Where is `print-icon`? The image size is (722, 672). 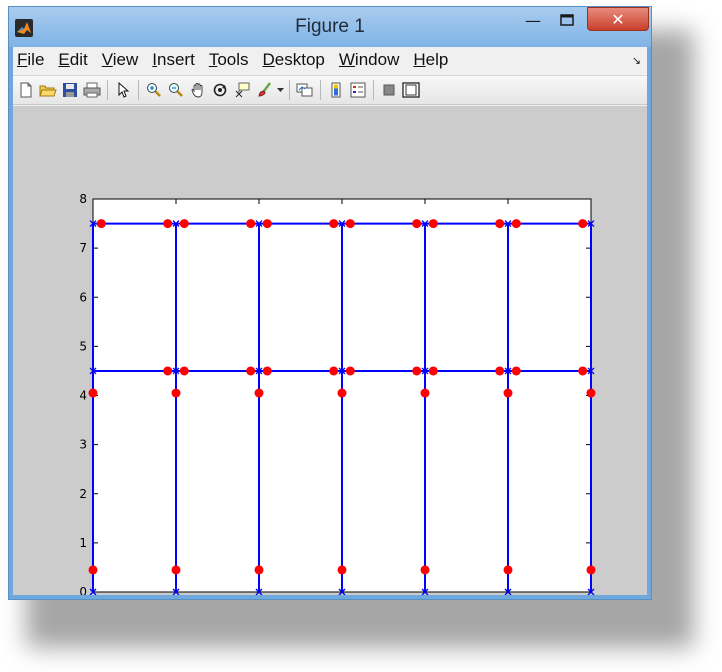
print-icon is located at coordinates (92, 90).